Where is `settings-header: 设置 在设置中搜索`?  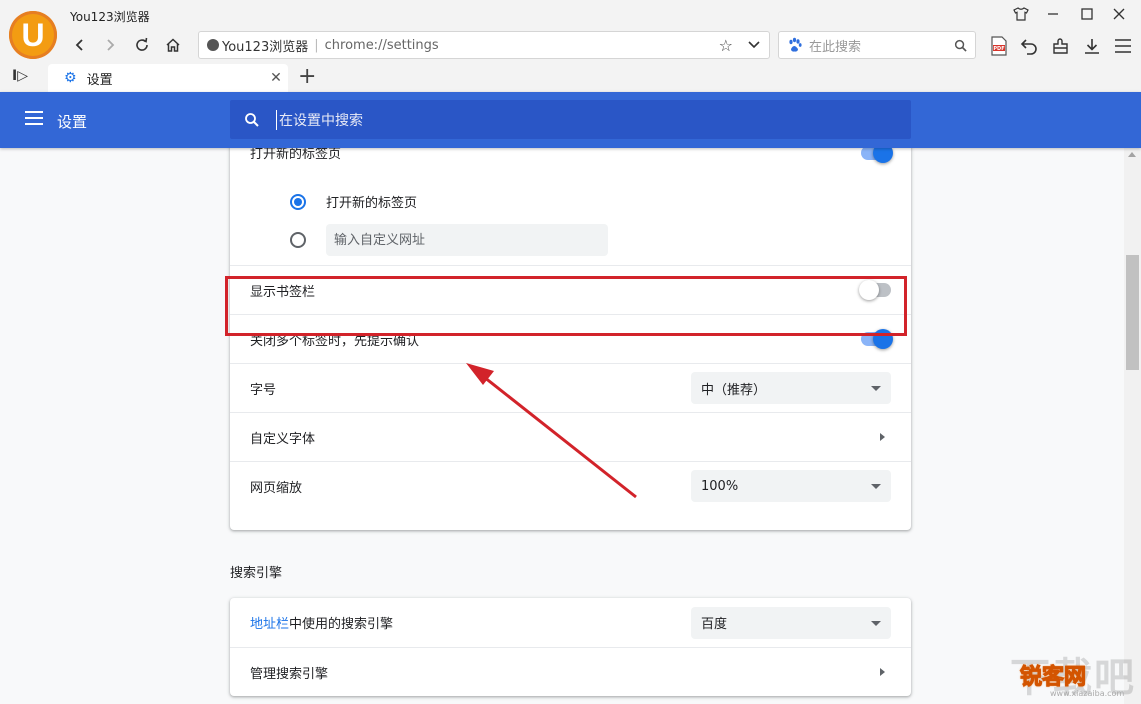
settings-header: 设置 在设置中搜索 is located at coordinates (570, 120).